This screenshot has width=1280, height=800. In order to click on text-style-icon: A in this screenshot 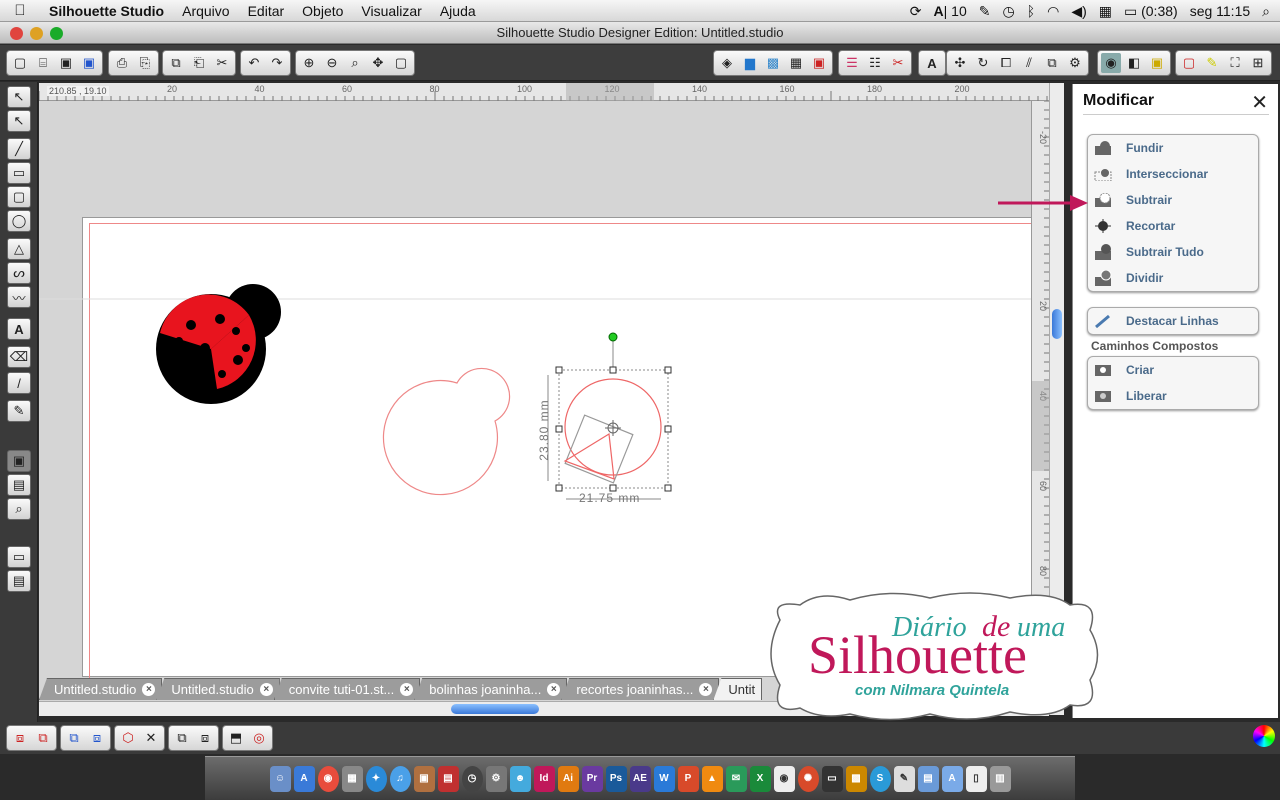, I will do `click(932, 63)`.